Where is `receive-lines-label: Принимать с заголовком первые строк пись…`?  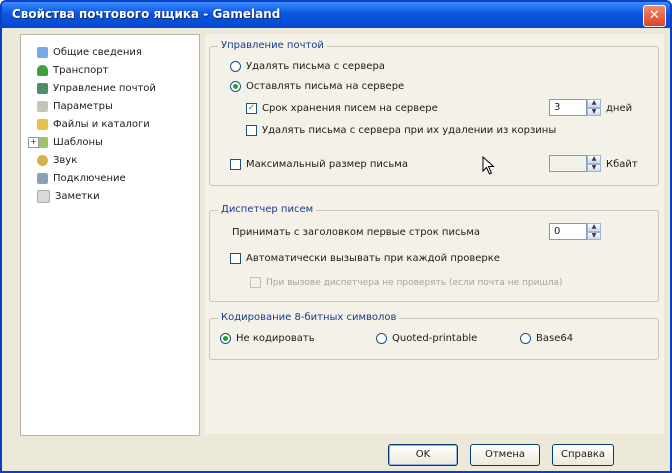
receive-lines-label: Принимать с заголовком первые строк пись… is located at coordinates (356, 232).